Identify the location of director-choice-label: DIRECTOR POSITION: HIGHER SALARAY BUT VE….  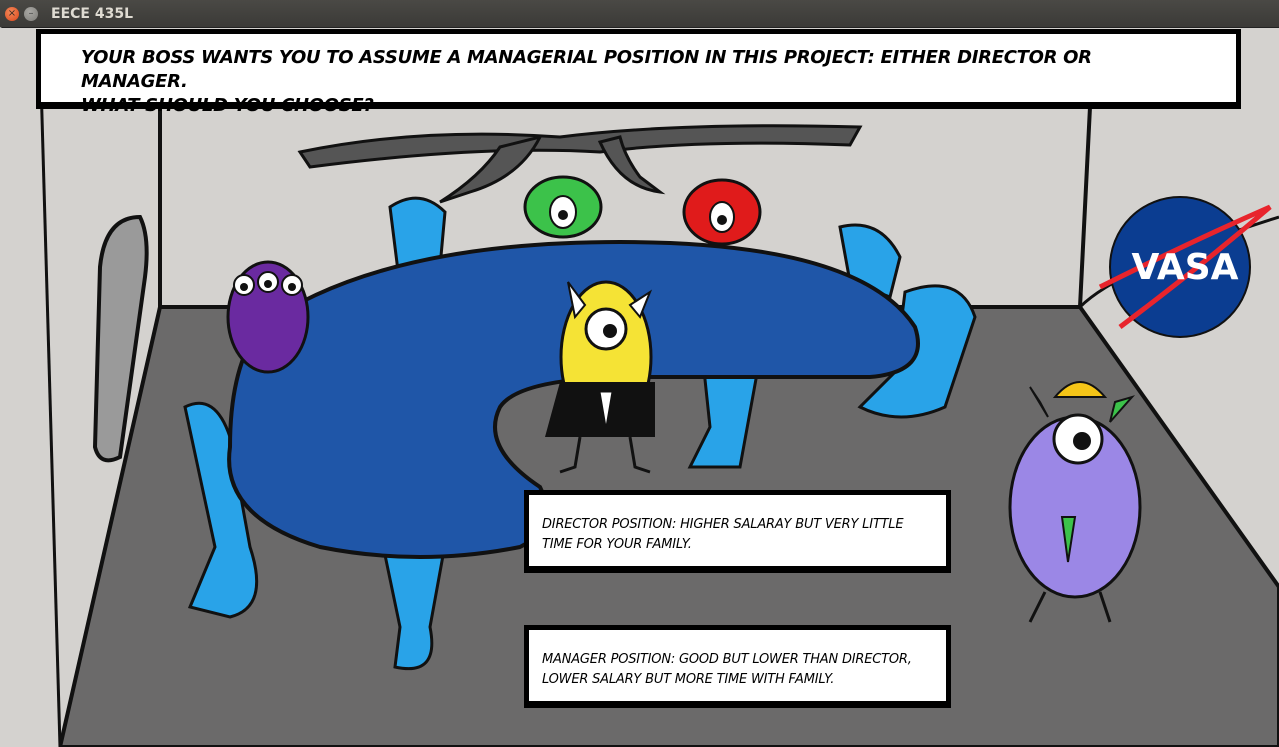
(723, 534).